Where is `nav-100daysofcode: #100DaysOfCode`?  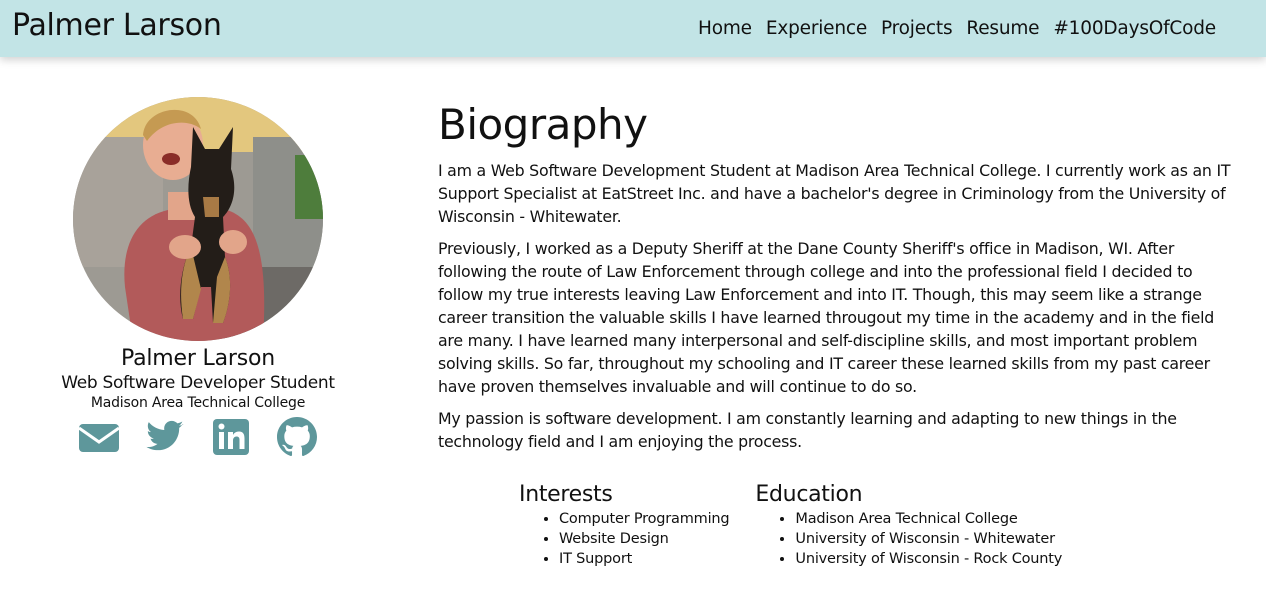
nav-100daysofcode: #100DaysOfCode is located at coordinates (1134, 28).